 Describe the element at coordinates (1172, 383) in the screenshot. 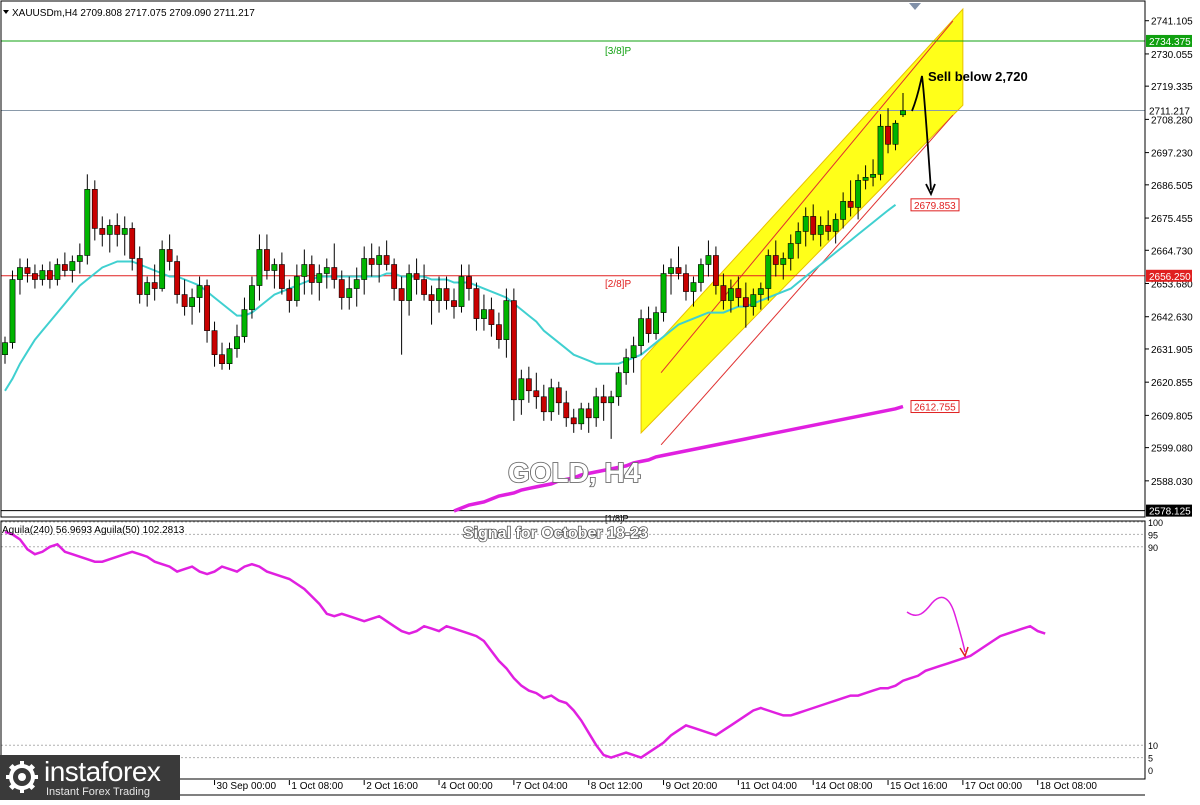

I see `y-tick-label: 2620.855` at that location.